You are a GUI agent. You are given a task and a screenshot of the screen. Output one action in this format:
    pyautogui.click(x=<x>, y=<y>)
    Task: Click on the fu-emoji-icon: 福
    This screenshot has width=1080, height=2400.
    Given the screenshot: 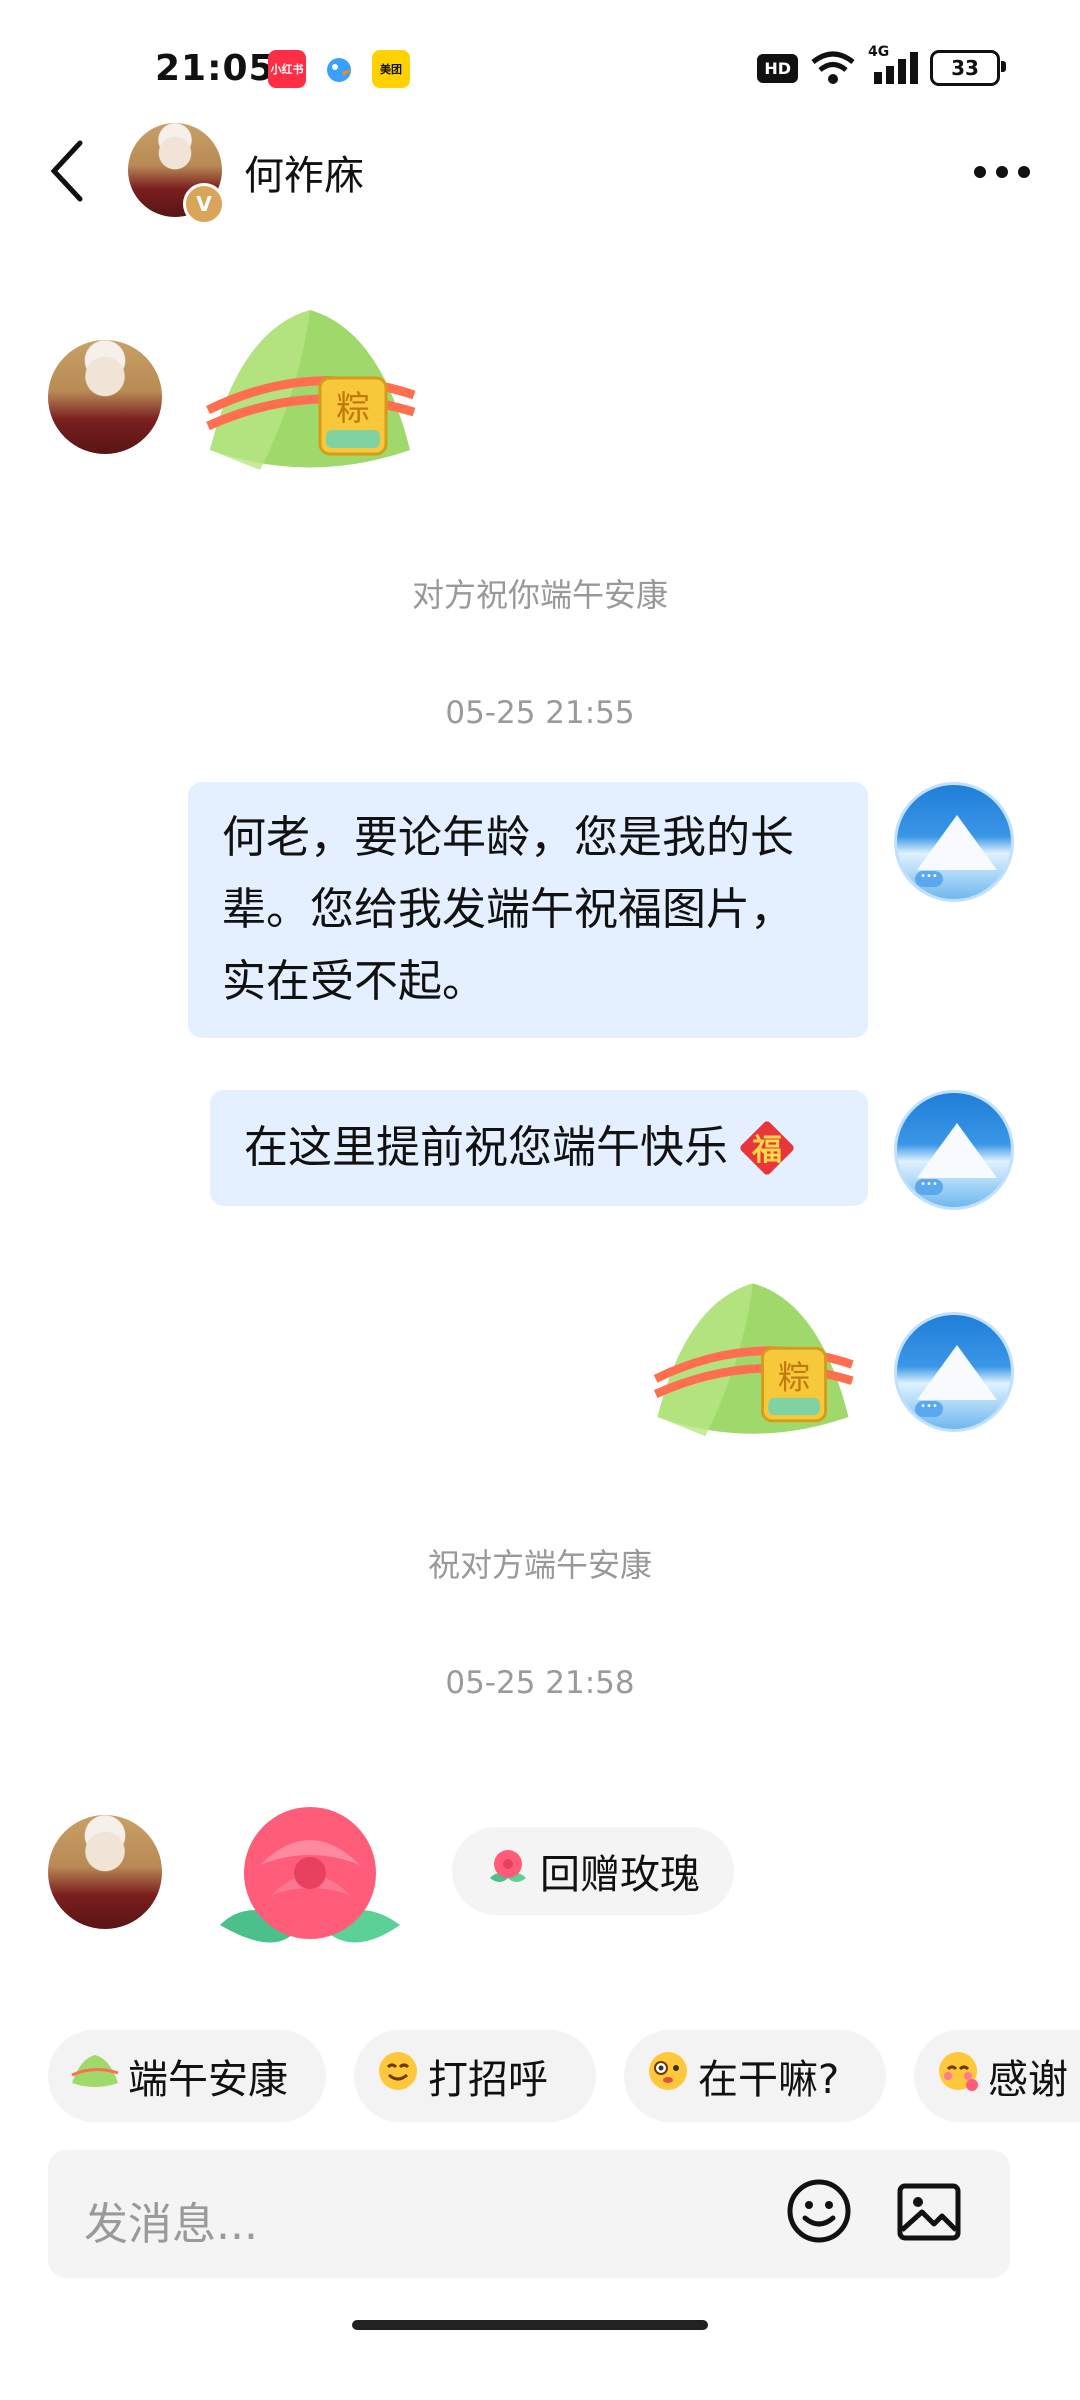 What is the action you would take?
    pyautogui.click(x=767, y=1148)
    